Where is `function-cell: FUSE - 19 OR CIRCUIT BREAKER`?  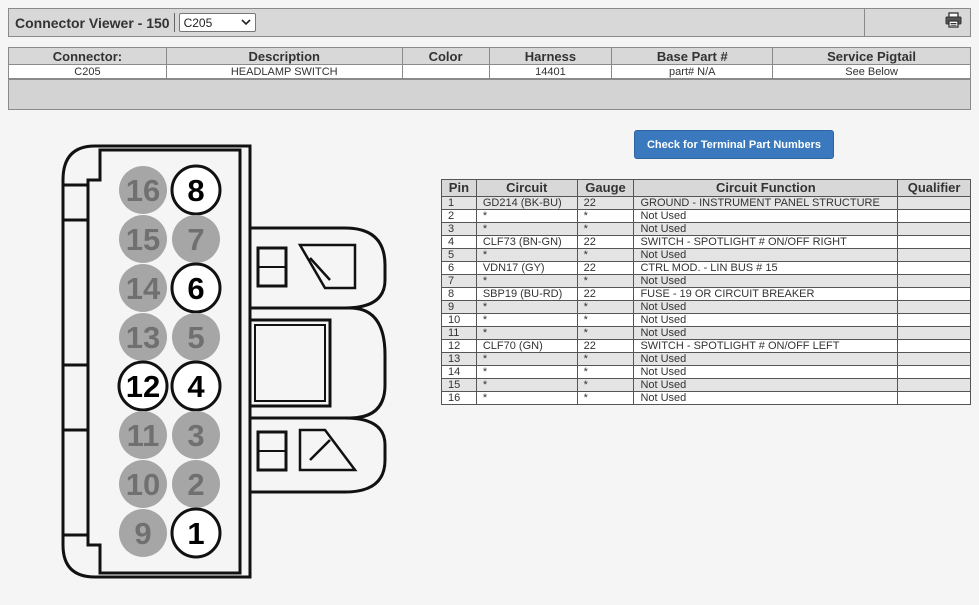
function-cell: FUSE - 19 OR CIRCUIT BREAKER is located at coordinates (766, 294).